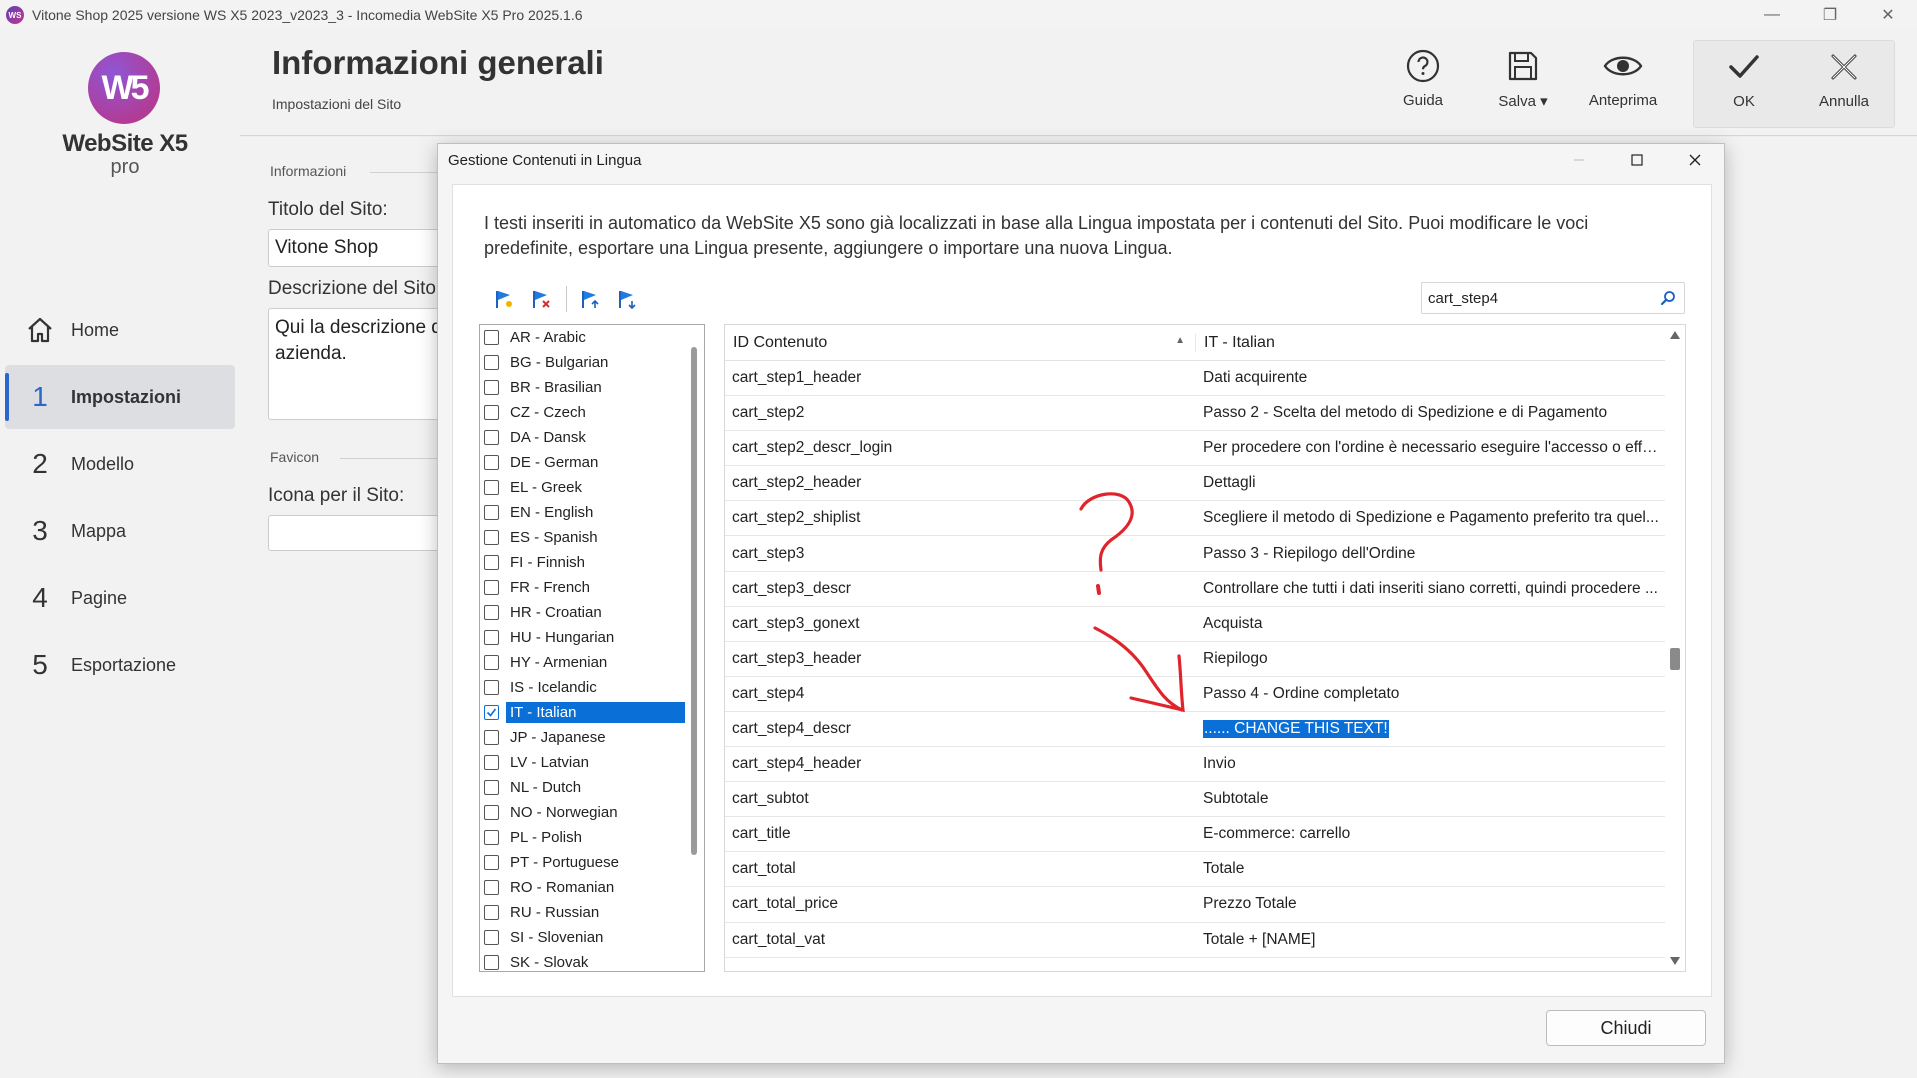 Image resolution: width=1917 pixels, height=1078 pixels. Describe the element at coordinates (120, 397) in the screenshot. I see `nav-item-impostazioni: 1 Impostazioni` at that location.